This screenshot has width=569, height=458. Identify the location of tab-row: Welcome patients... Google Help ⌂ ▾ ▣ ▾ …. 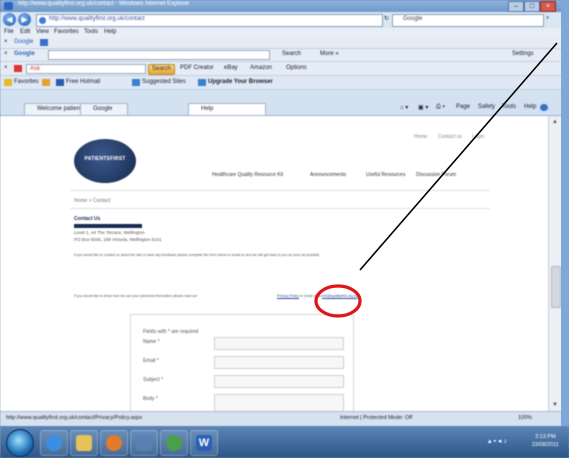
(284, 108).